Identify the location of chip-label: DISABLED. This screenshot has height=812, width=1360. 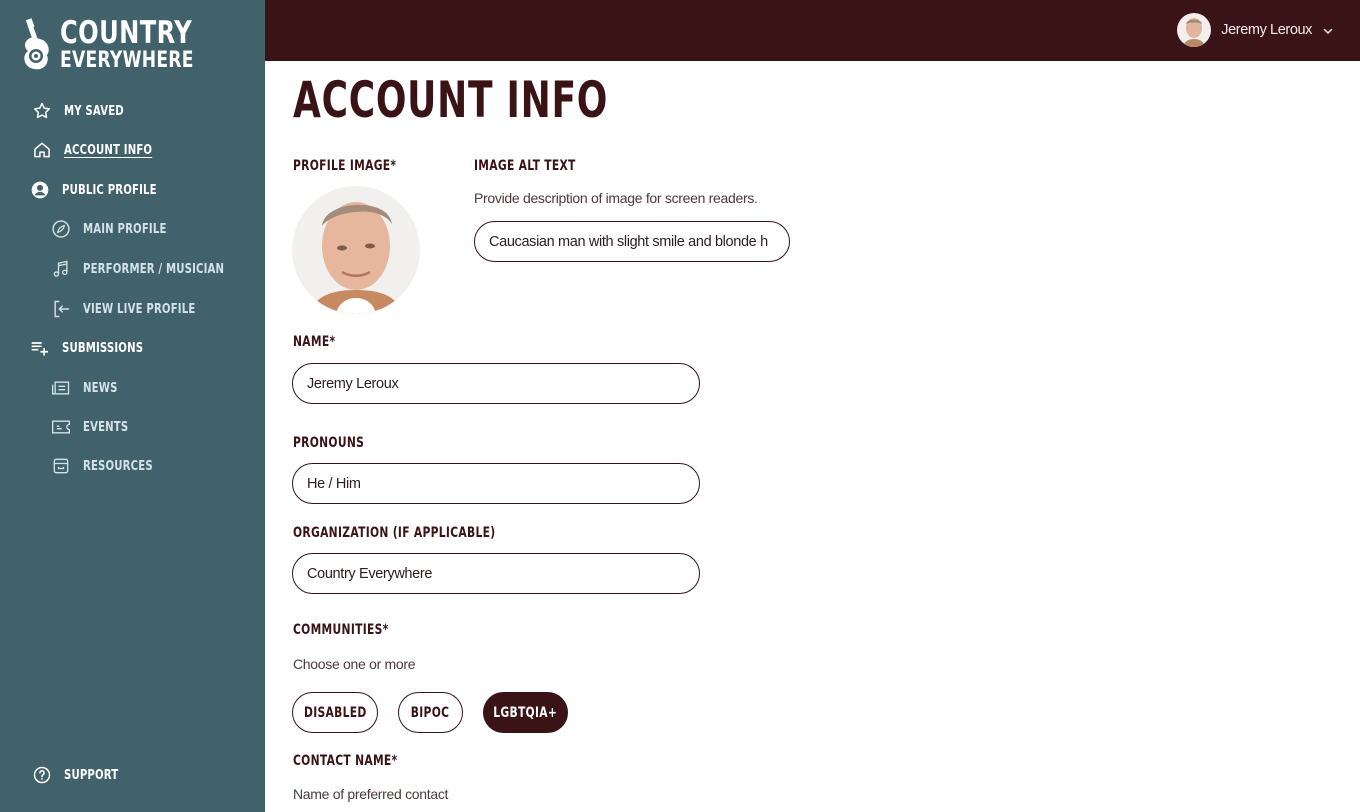
(335, 712).